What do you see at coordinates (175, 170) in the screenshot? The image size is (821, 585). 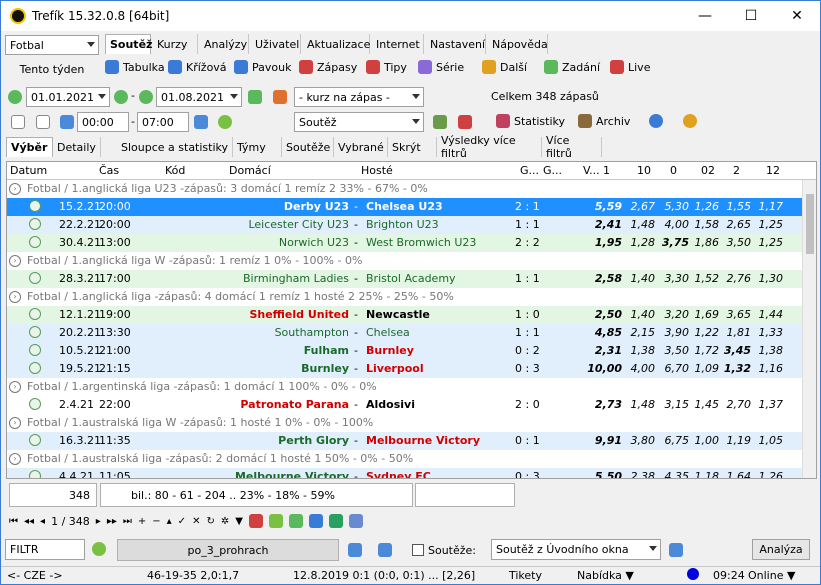 I see `column-header-2: Kód` at bounding box center [175, 170].